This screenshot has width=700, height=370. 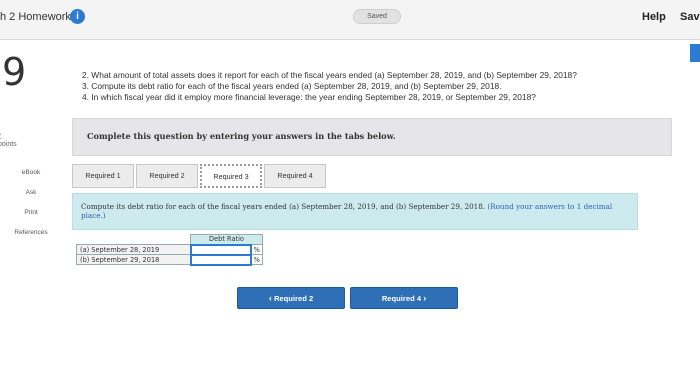 I want to click on top-bar: h 2 Homework i Saved Help Save, so click(x=350, y=20).